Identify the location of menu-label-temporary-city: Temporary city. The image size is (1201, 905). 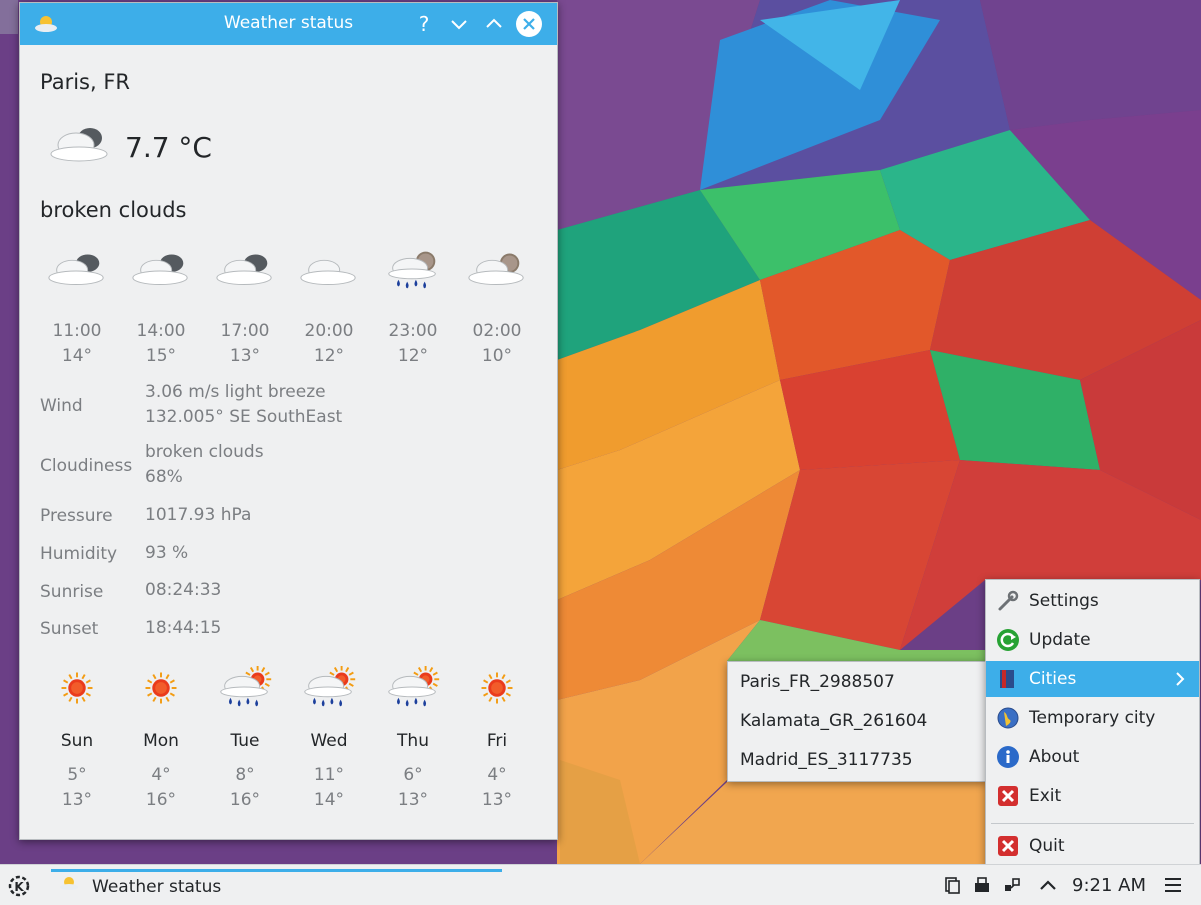
(1092, 718).